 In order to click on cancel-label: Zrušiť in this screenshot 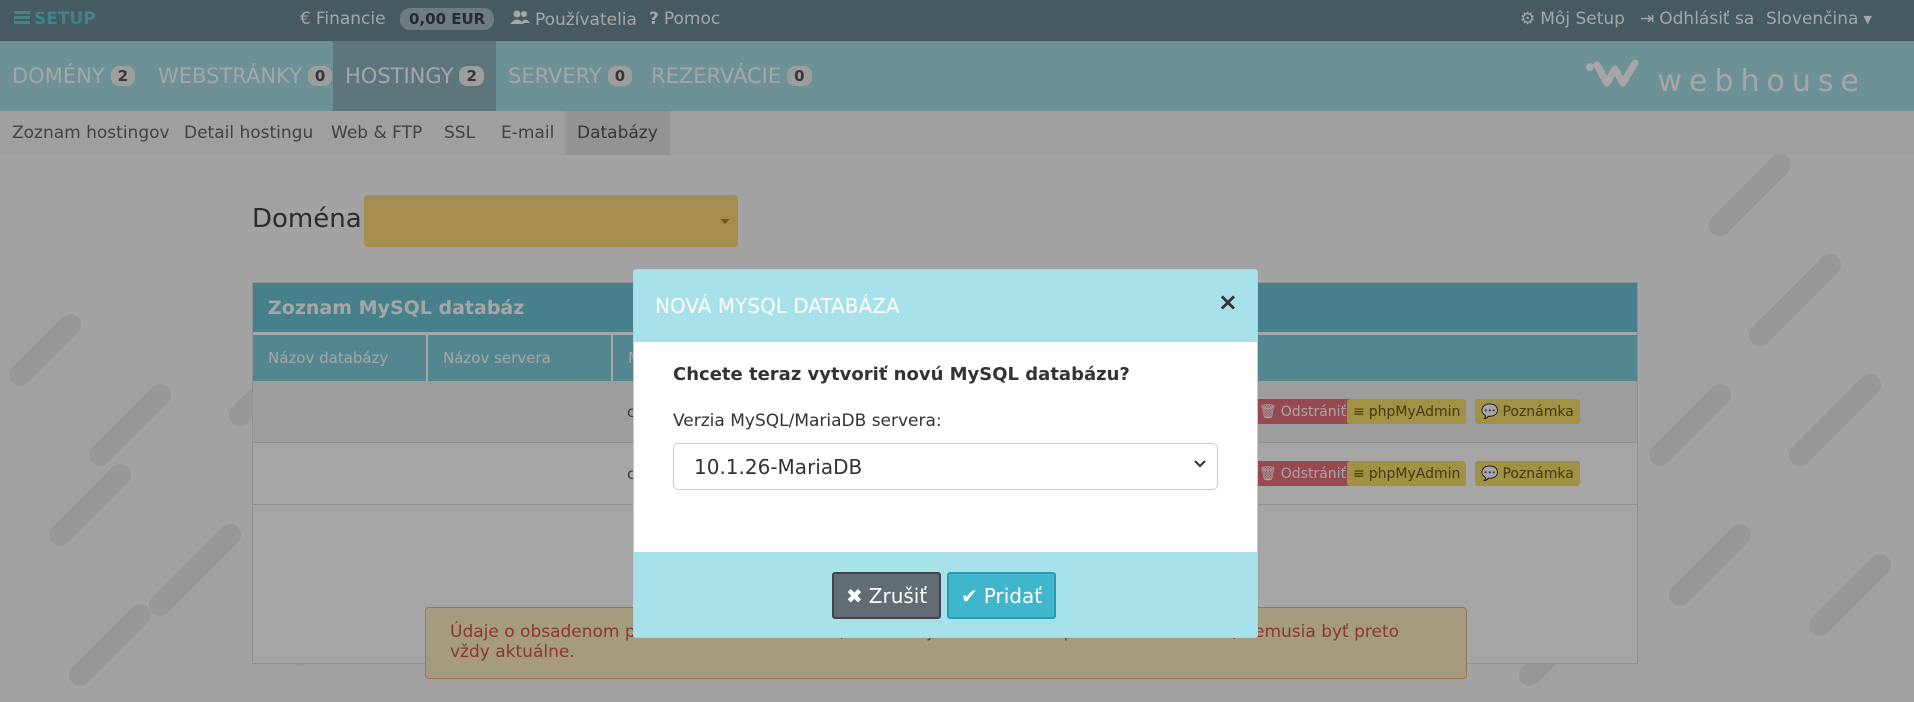, I will do `click(898, 595)`.